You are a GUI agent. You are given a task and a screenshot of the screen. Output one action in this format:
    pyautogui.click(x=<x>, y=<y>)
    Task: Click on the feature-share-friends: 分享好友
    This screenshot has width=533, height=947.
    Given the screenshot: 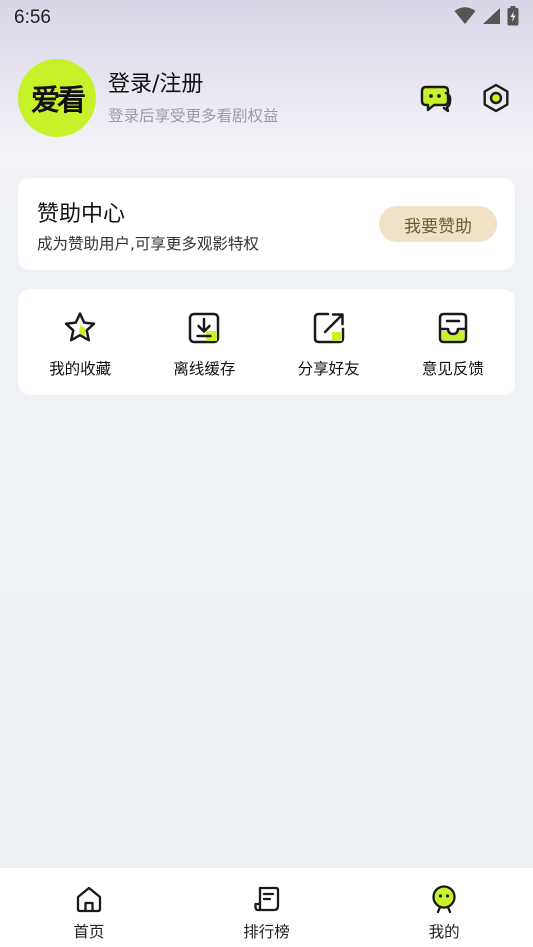 What is the action you would take?
    pyautogui.click(x=329, y=342)
    